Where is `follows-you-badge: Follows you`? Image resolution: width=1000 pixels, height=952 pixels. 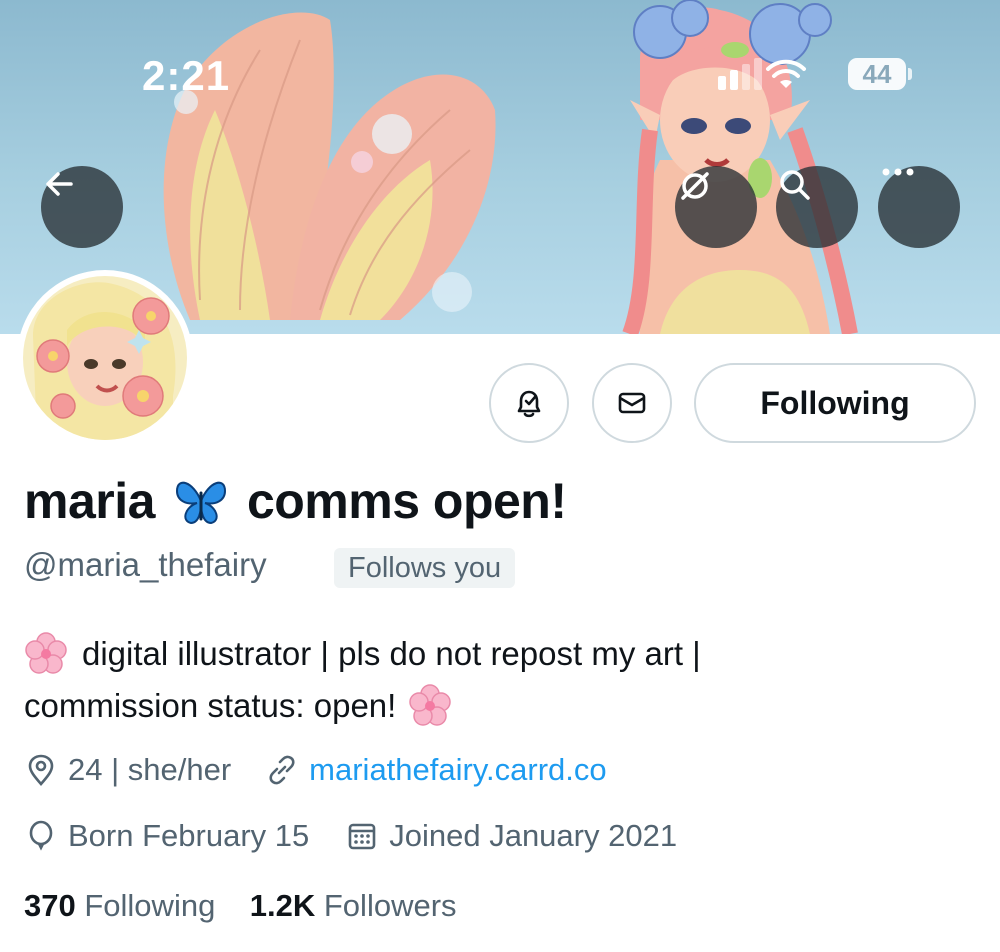 follows-you-badge: Follows you is located at coordinates (425, 568).